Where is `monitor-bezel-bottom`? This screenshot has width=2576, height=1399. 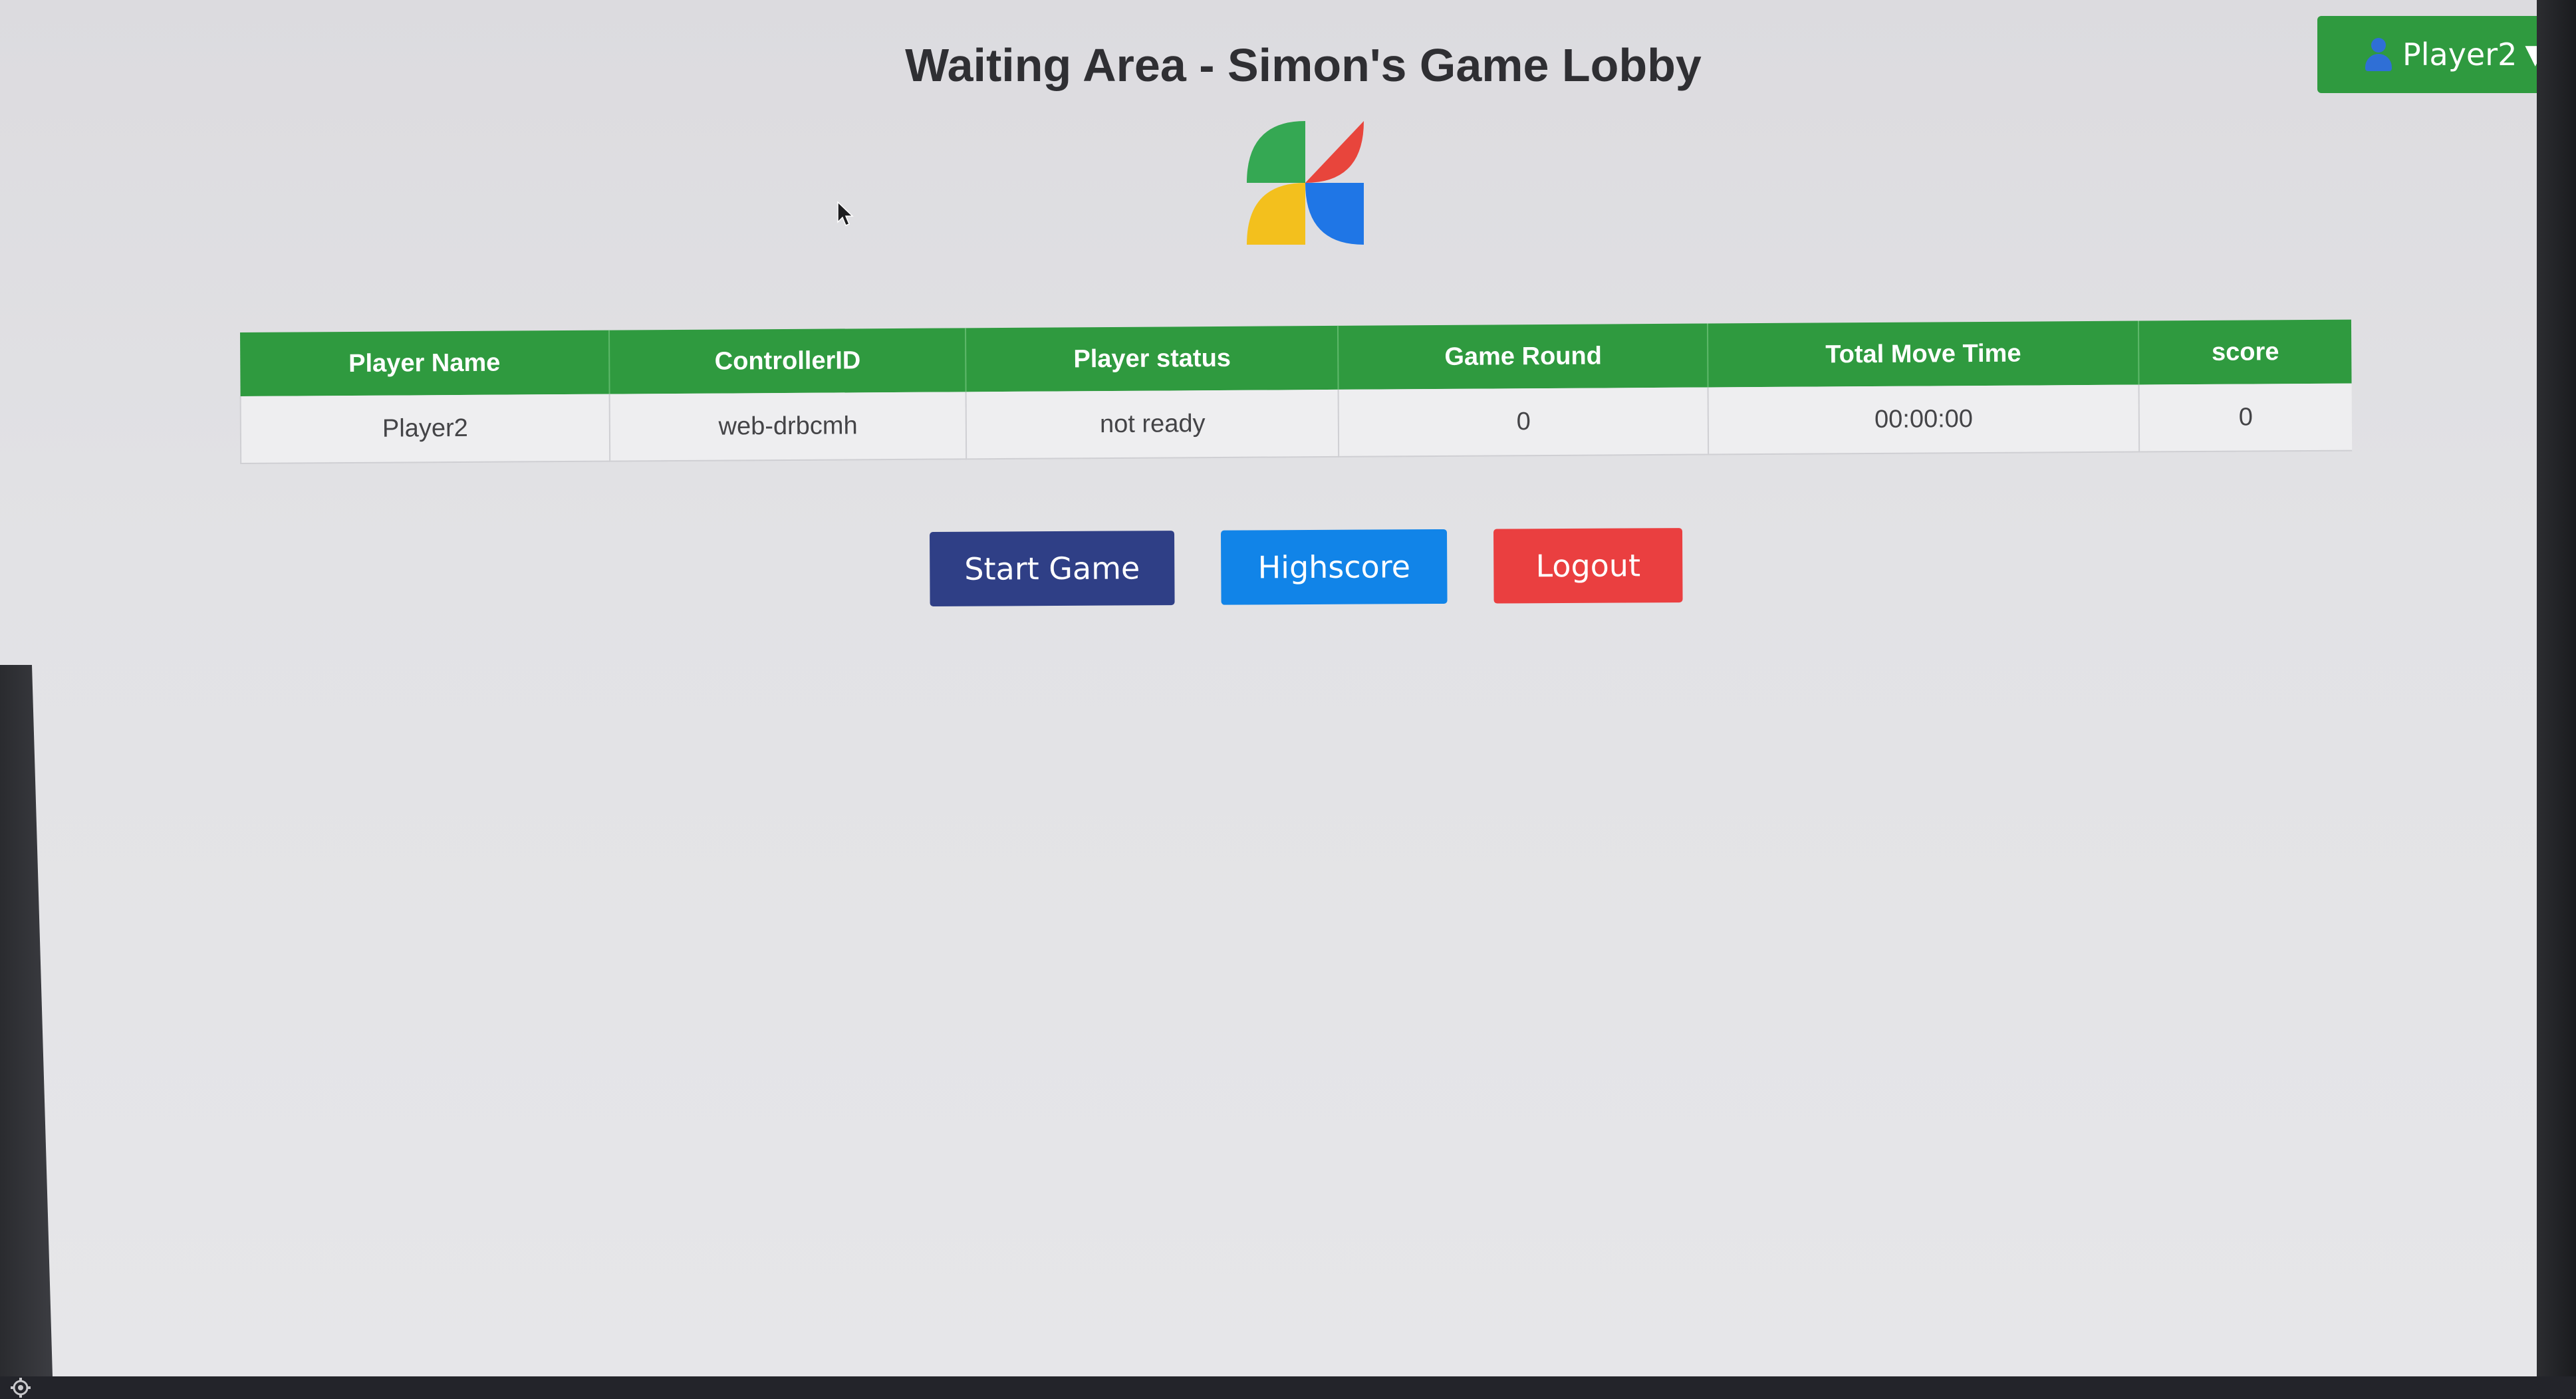 monitor-bezel-bottom is located at coordinates (1288, 1387).